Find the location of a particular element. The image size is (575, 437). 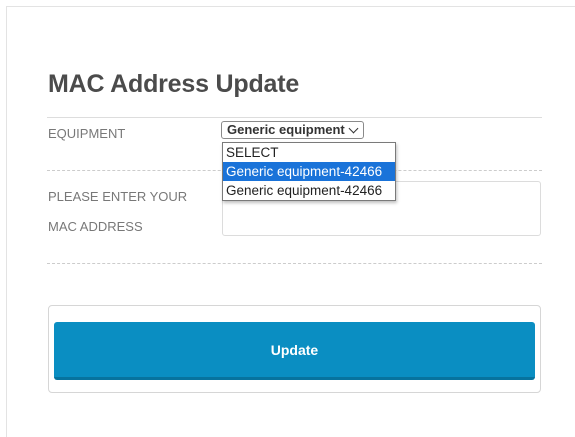

chevron-down-icon is located at coordinates (353, 128).